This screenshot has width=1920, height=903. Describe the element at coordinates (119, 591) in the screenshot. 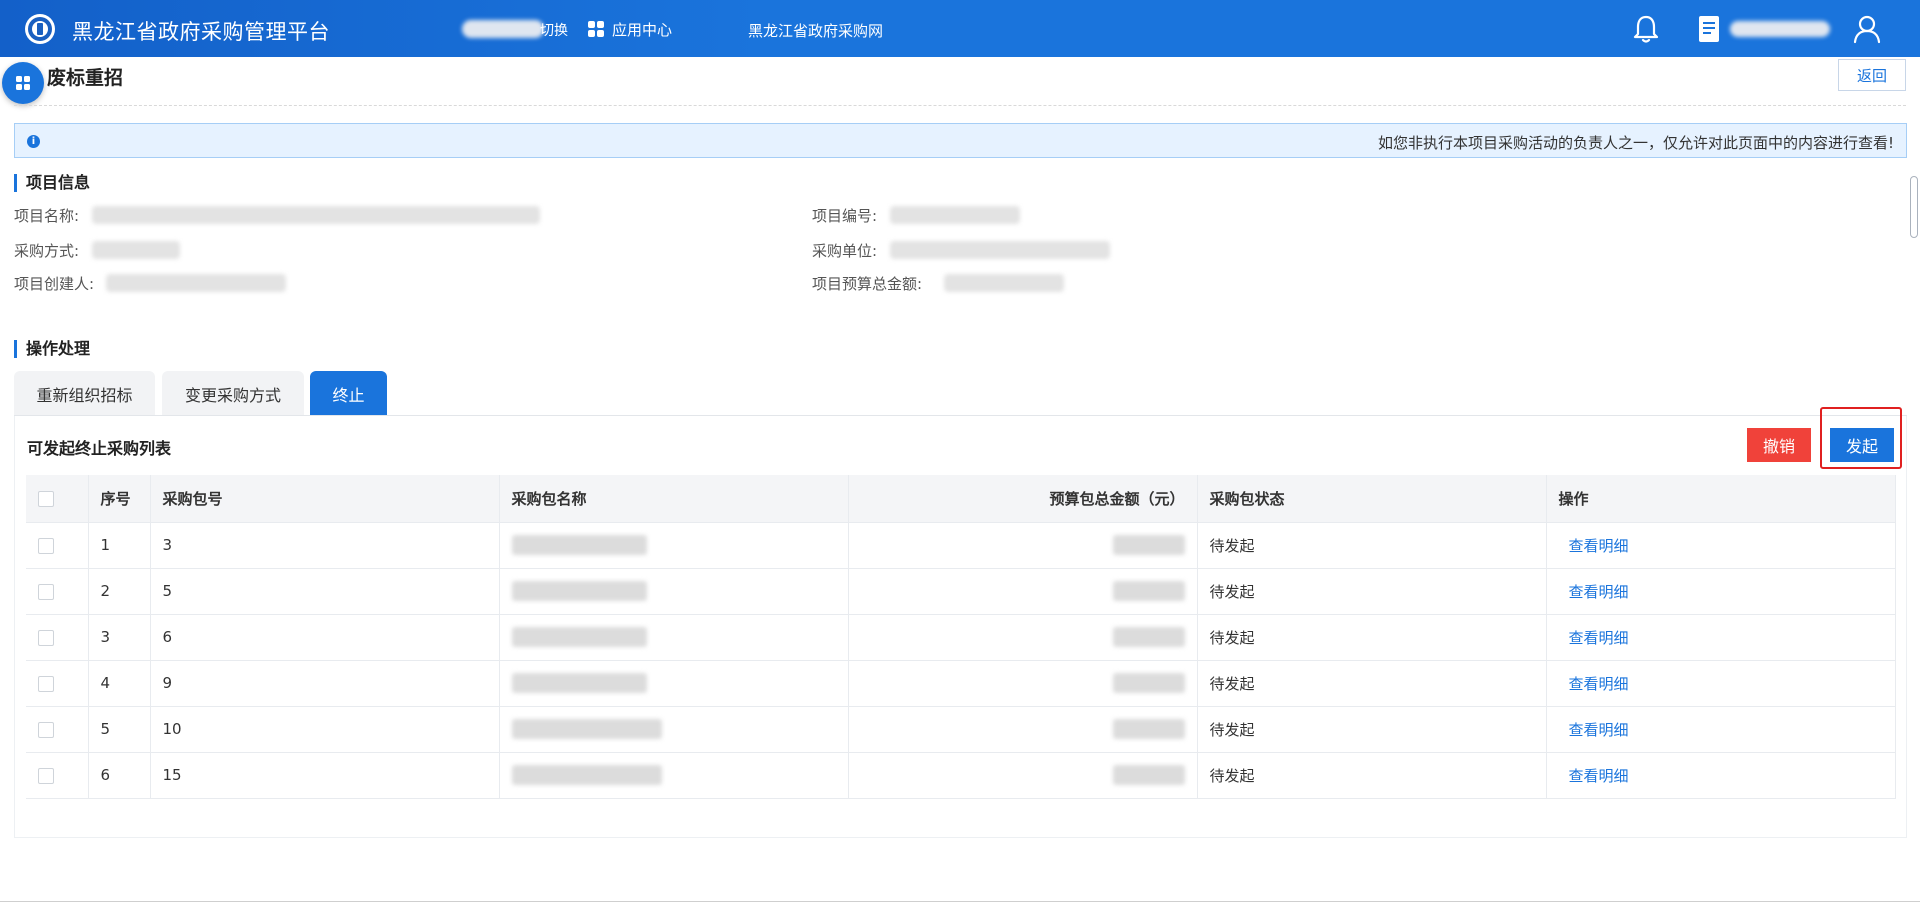

I see `cell-index: 2` at that location.